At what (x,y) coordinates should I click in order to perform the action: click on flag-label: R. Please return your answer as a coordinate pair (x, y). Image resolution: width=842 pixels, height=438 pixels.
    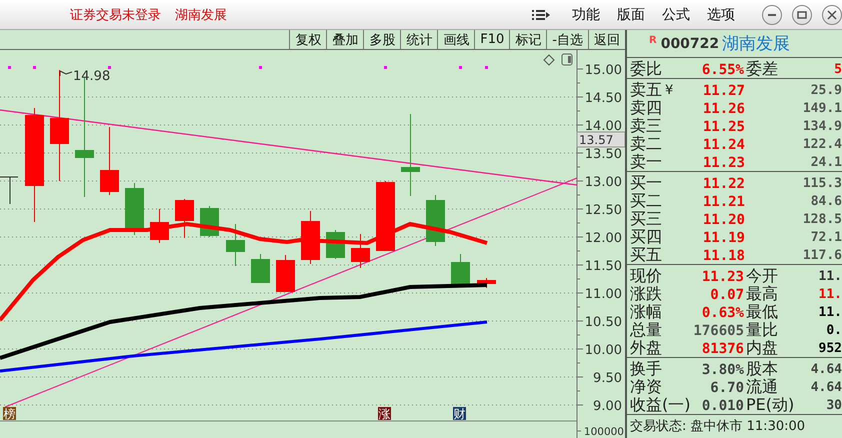
    Looking at the image, I should click on (653, 40).